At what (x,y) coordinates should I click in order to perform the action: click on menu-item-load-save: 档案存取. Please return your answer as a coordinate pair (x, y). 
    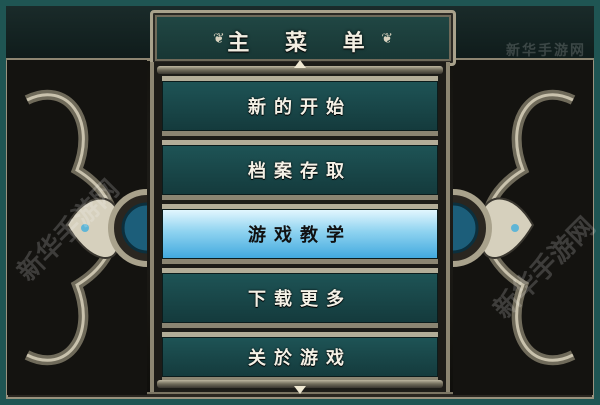
    Looking at the image, I should click on (300, 170).